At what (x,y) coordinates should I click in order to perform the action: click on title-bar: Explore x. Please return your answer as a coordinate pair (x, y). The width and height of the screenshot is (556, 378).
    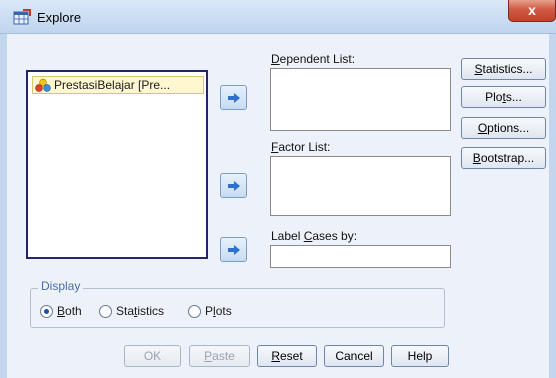
    Looking at the image, I should click on (278, 17).